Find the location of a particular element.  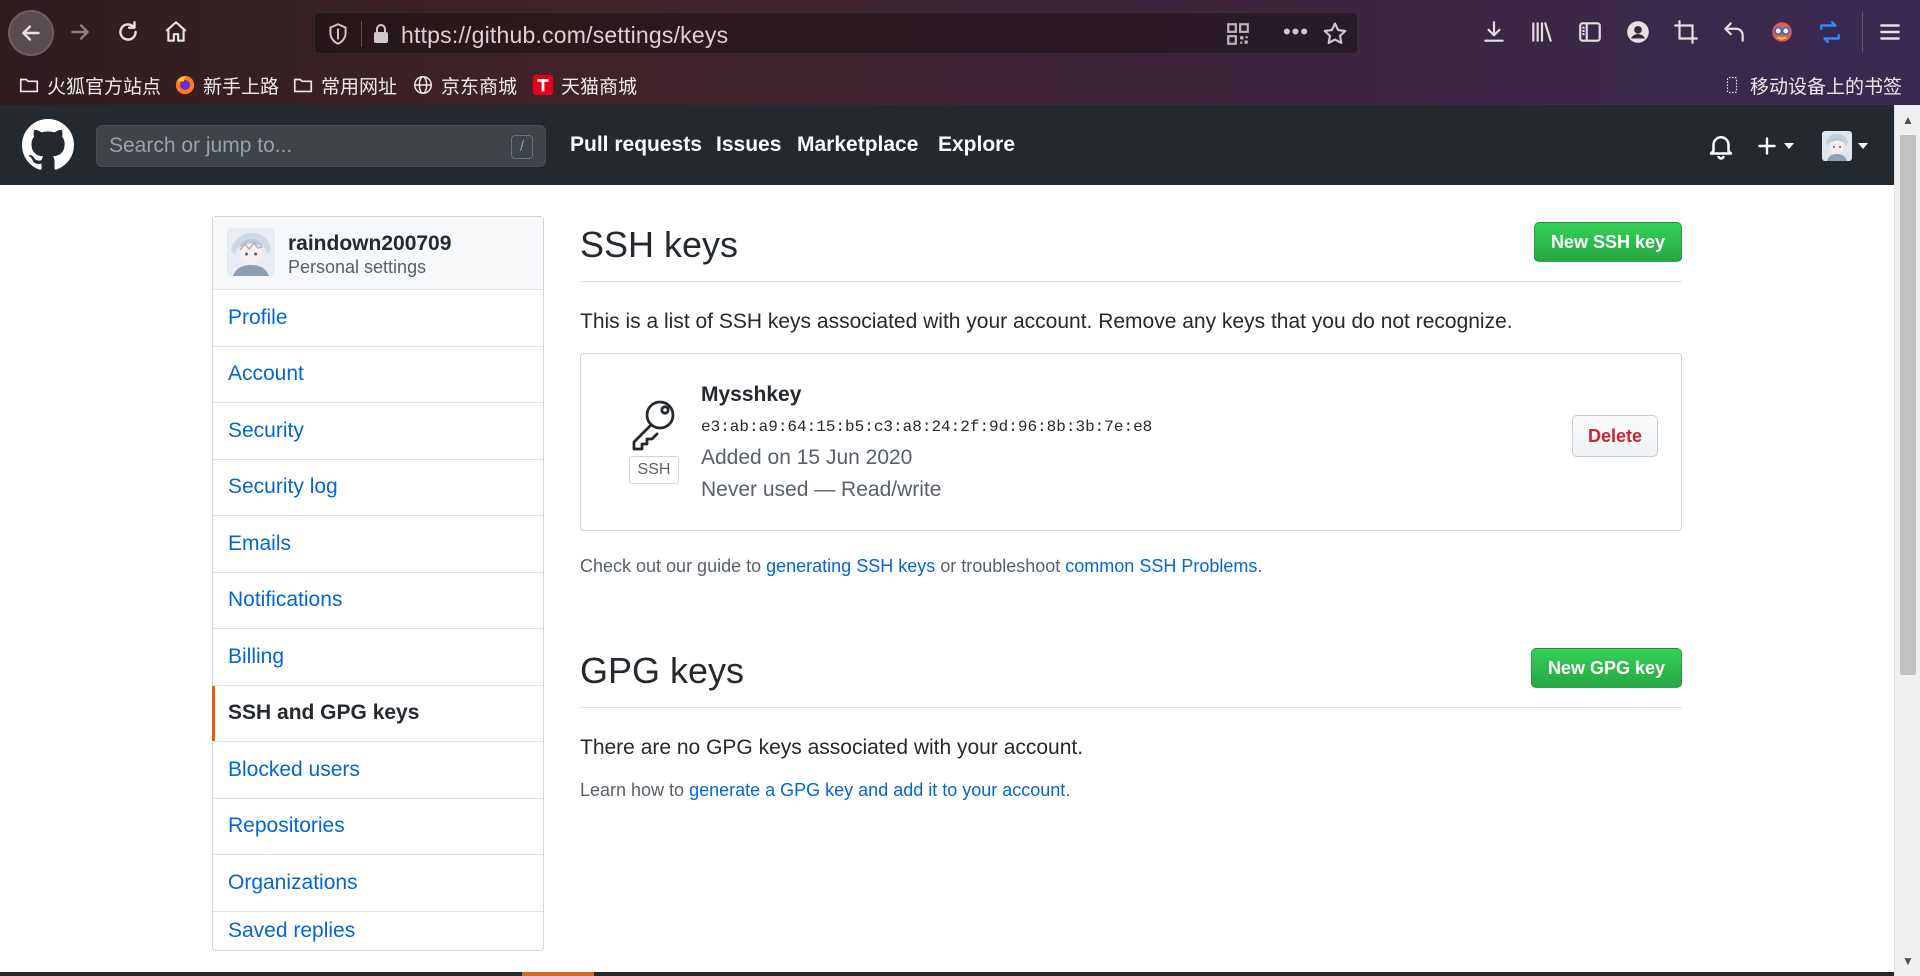

search-box: / is located at coordinates (321, 146).